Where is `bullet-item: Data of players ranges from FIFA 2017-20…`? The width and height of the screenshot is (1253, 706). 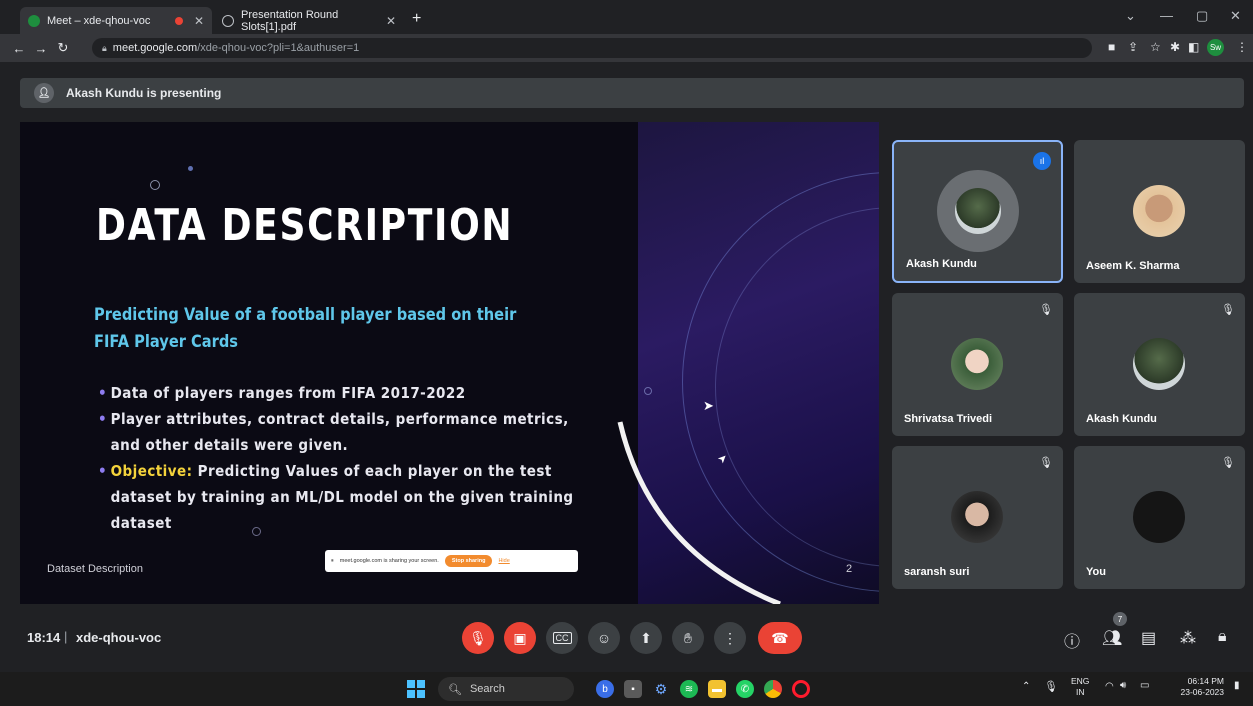
bullet-item: Data of players ranges from FIFA 2017-20… is located at coordinates (350, 393).